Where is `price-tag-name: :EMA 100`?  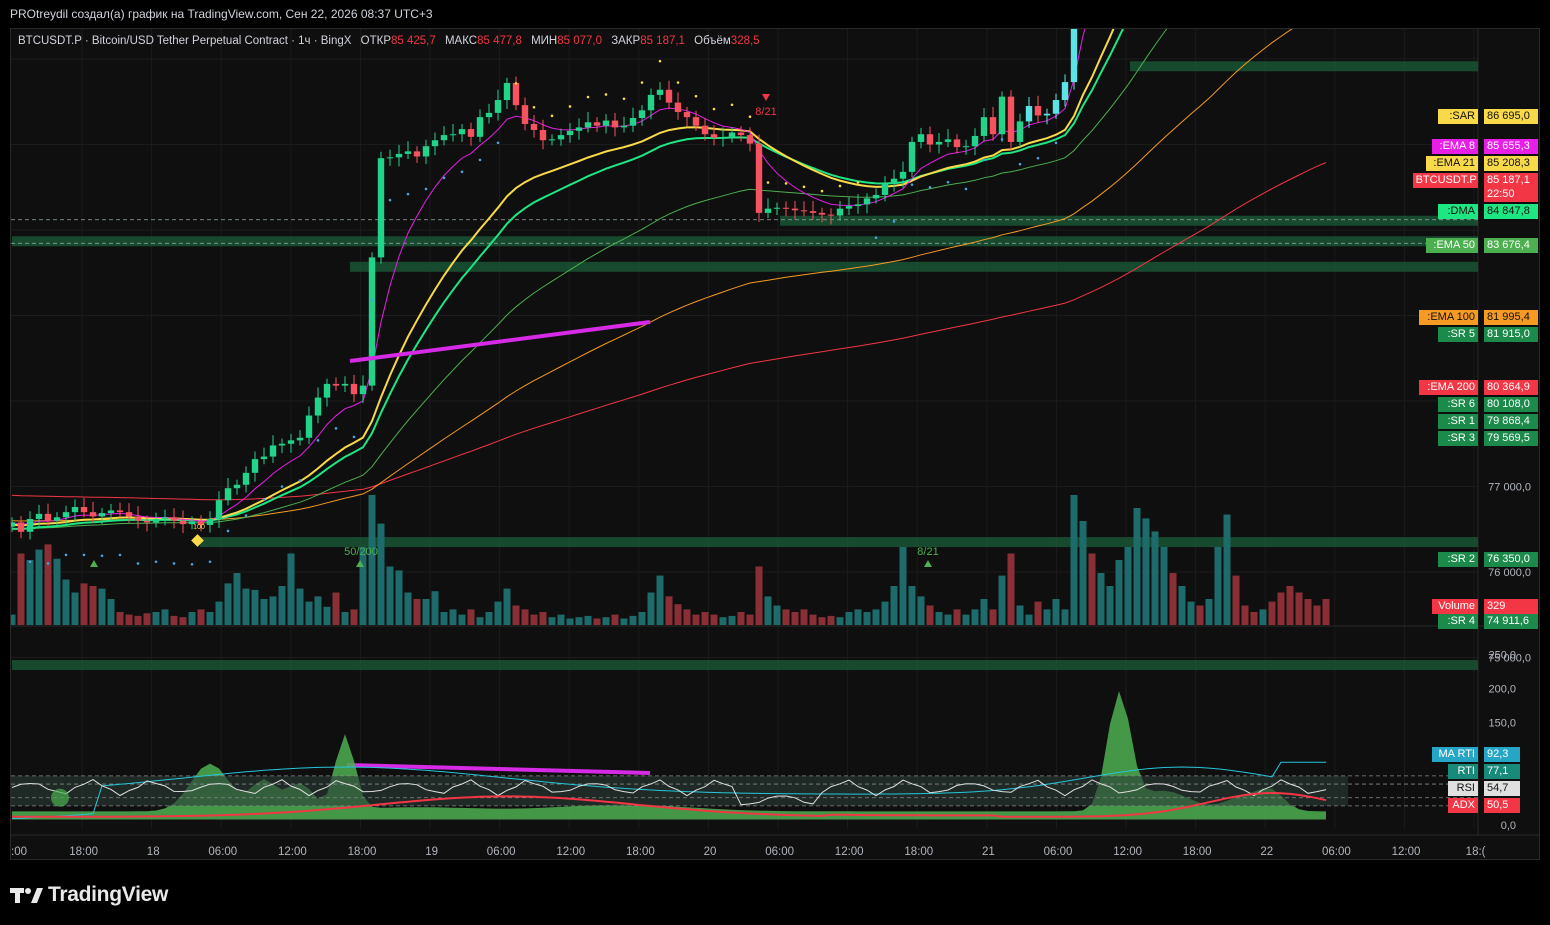
price-tag-name: :EMA 100 is located at coordinates (1448, 317).